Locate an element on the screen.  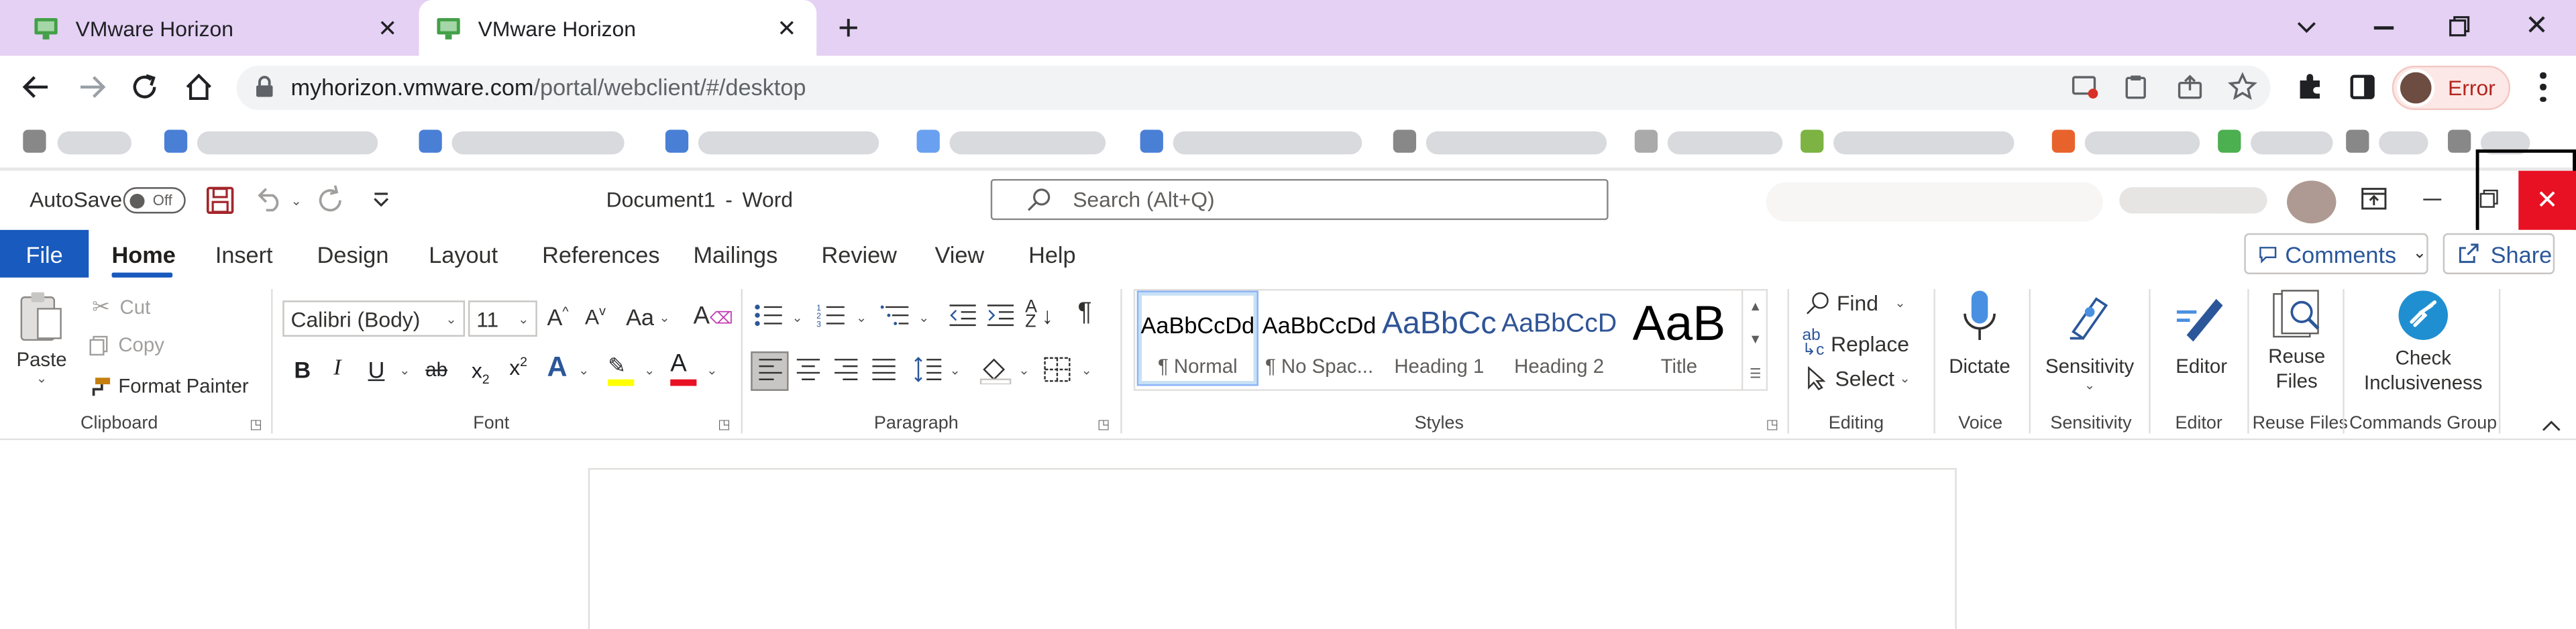
lock-icon is located at coordinates (264, 87).